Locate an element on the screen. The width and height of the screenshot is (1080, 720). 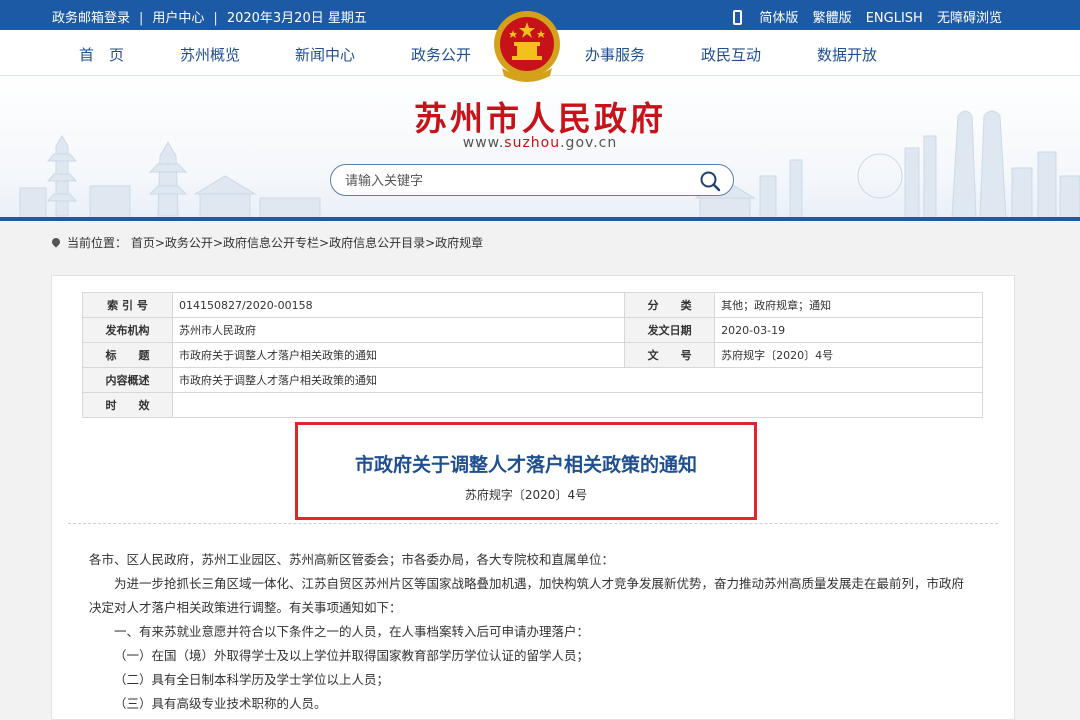
top-bar-left: 政务邮箱登录 | 用户中心 | 2020年3月20日 星期五 is located at coordinates (209, 16).